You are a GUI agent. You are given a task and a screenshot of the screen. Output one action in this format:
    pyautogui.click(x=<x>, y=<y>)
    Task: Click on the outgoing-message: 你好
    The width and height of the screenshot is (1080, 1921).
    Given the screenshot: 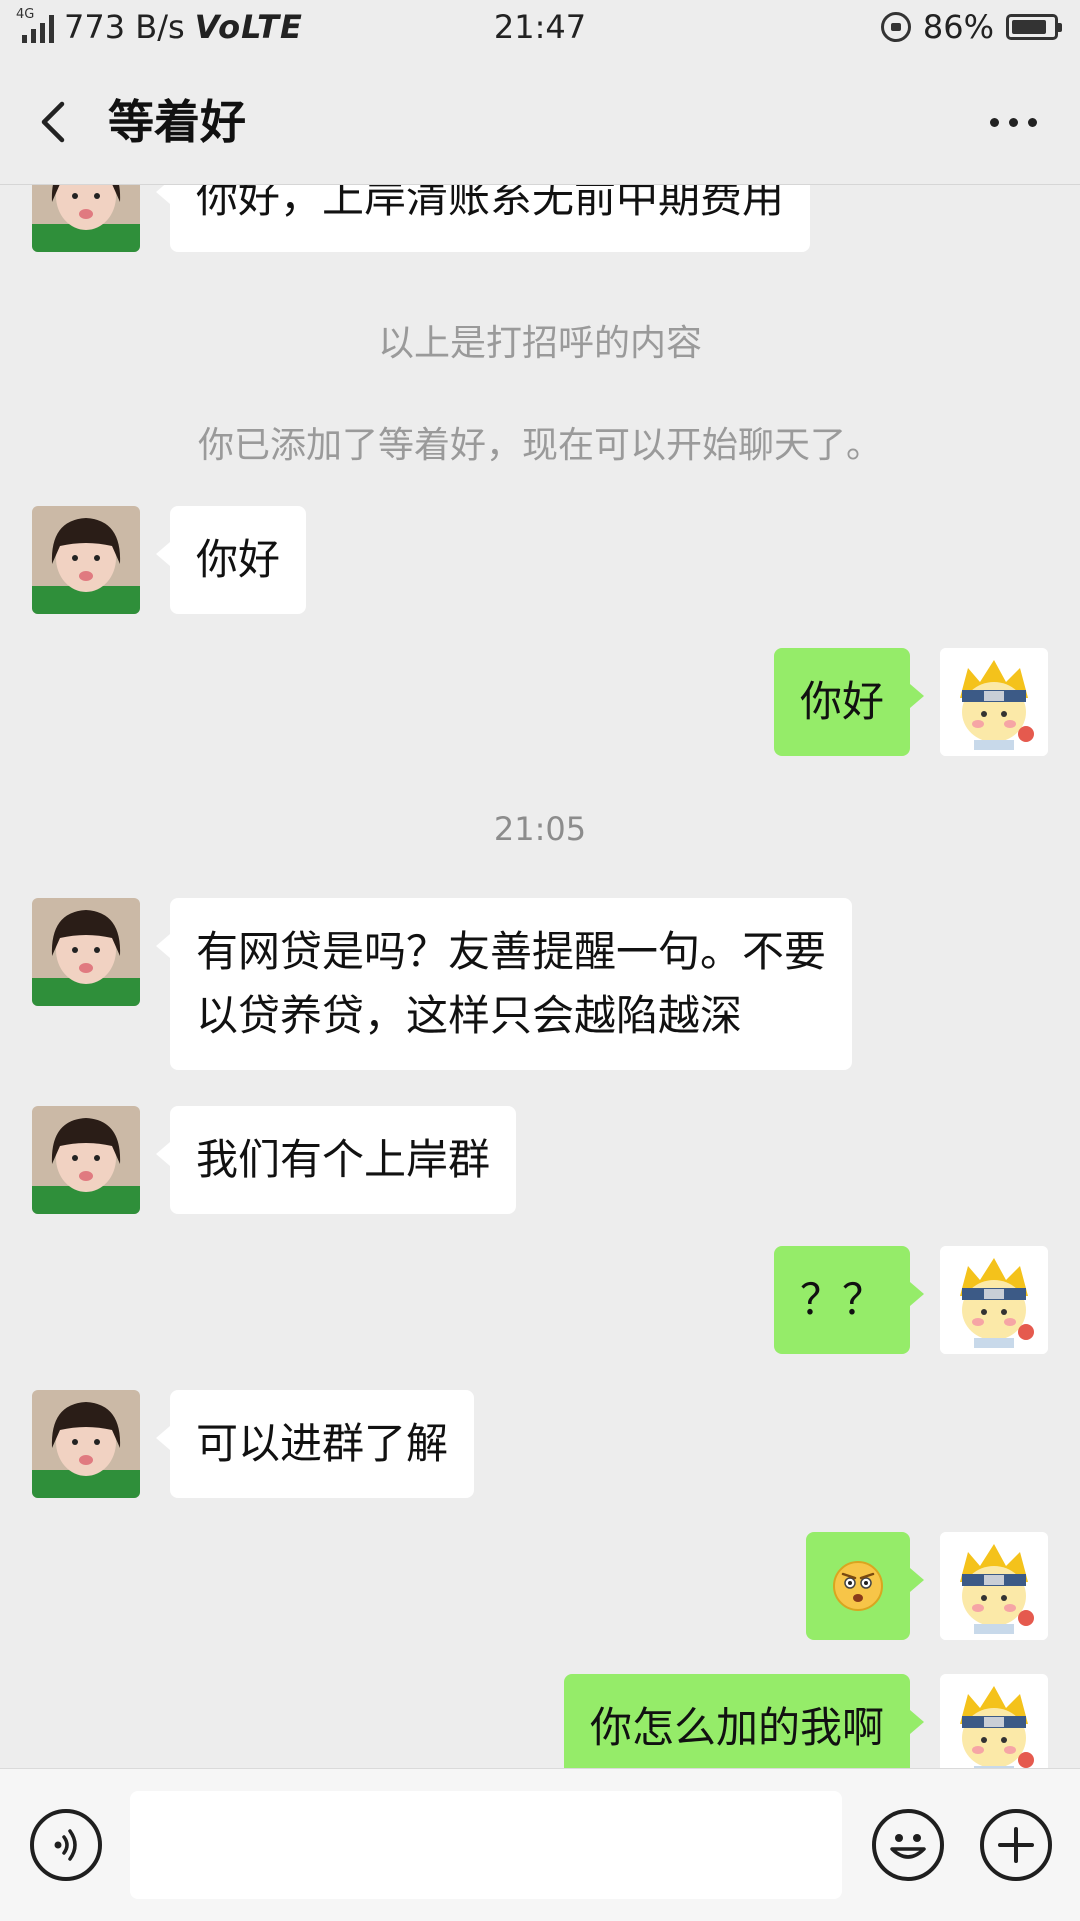 What is the action you would take?
    pyautogui.click(x=849, y=702)
    